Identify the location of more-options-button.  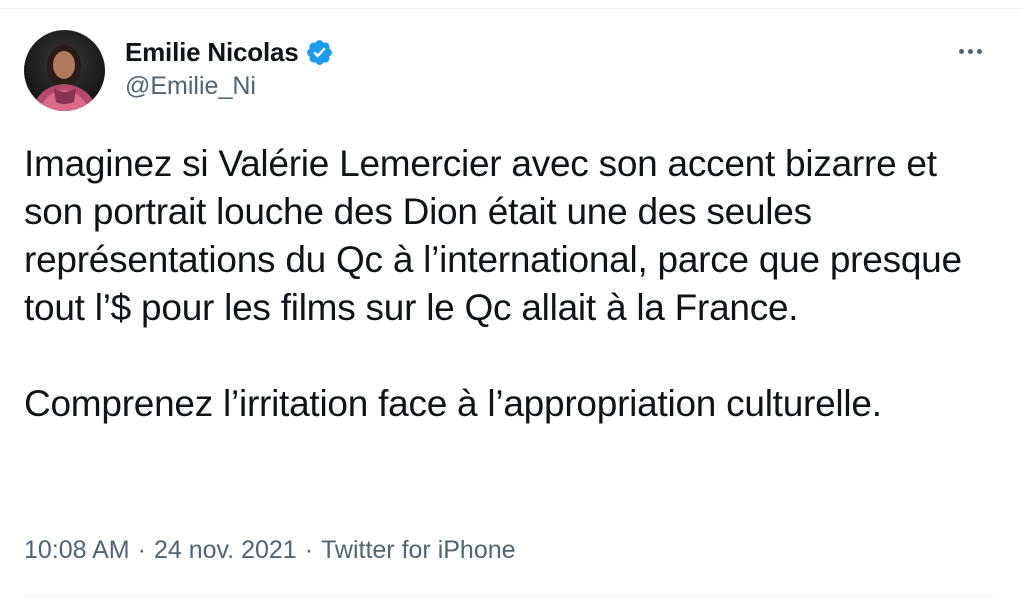
(970, 51).